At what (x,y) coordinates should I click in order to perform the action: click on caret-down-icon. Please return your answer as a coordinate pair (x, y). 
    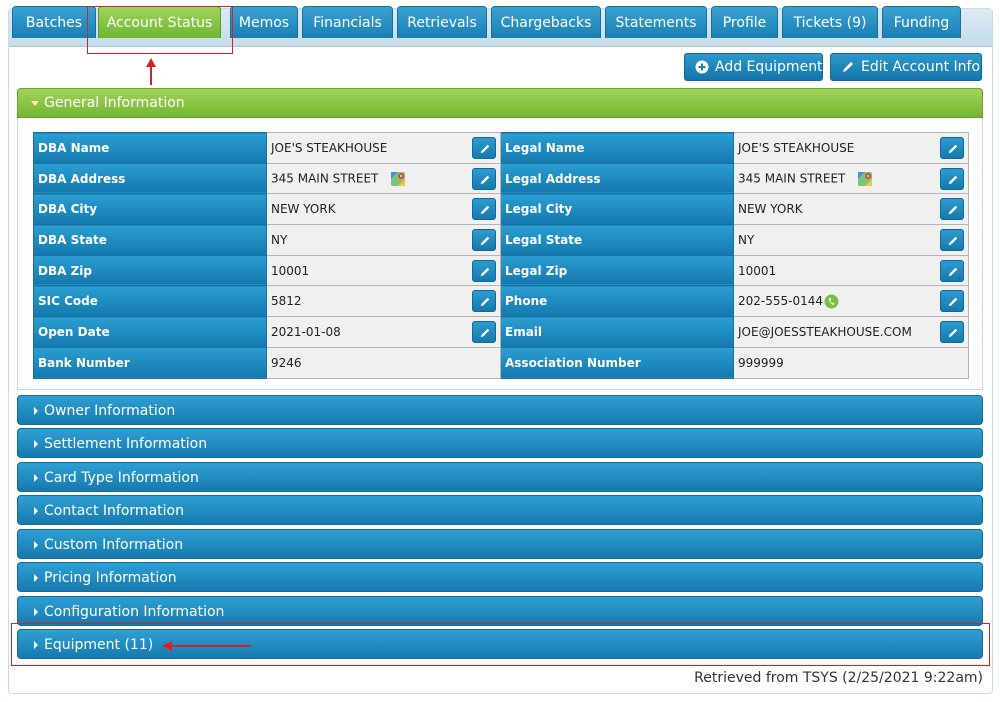
    Looking at the image, I should click on (35, 103).